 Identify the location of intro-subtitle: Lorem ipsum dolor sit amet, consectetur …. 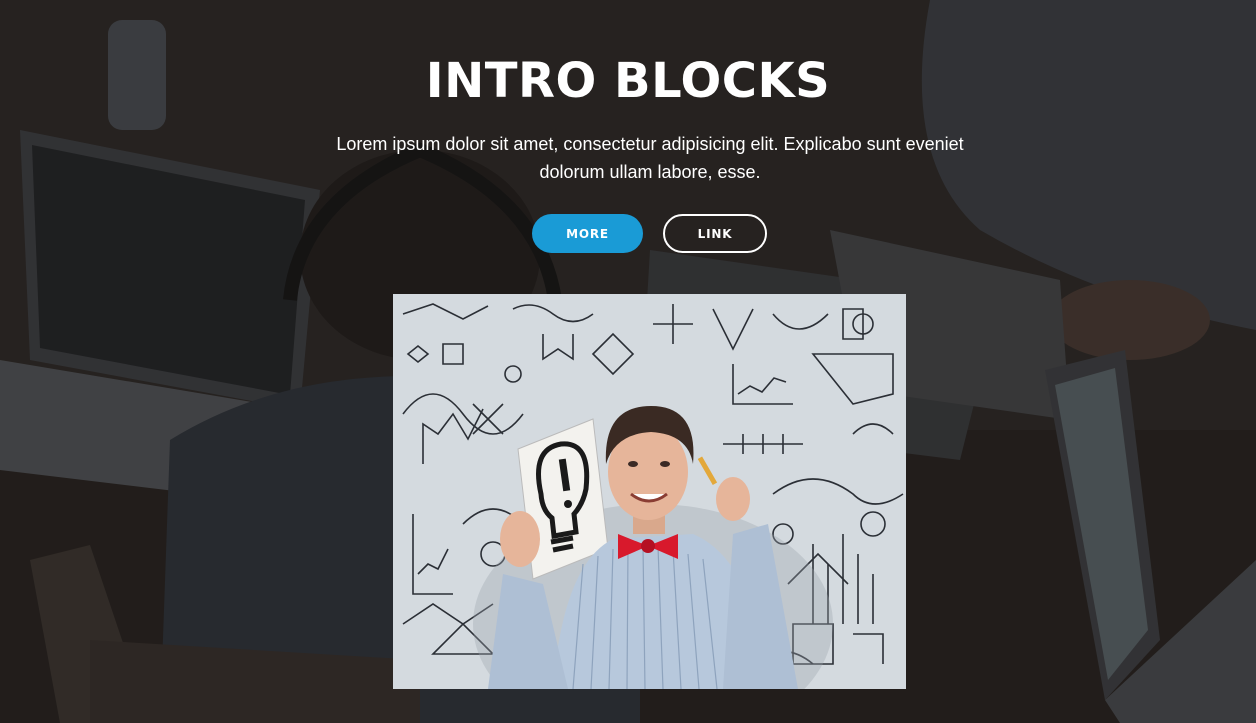
(650, 158).